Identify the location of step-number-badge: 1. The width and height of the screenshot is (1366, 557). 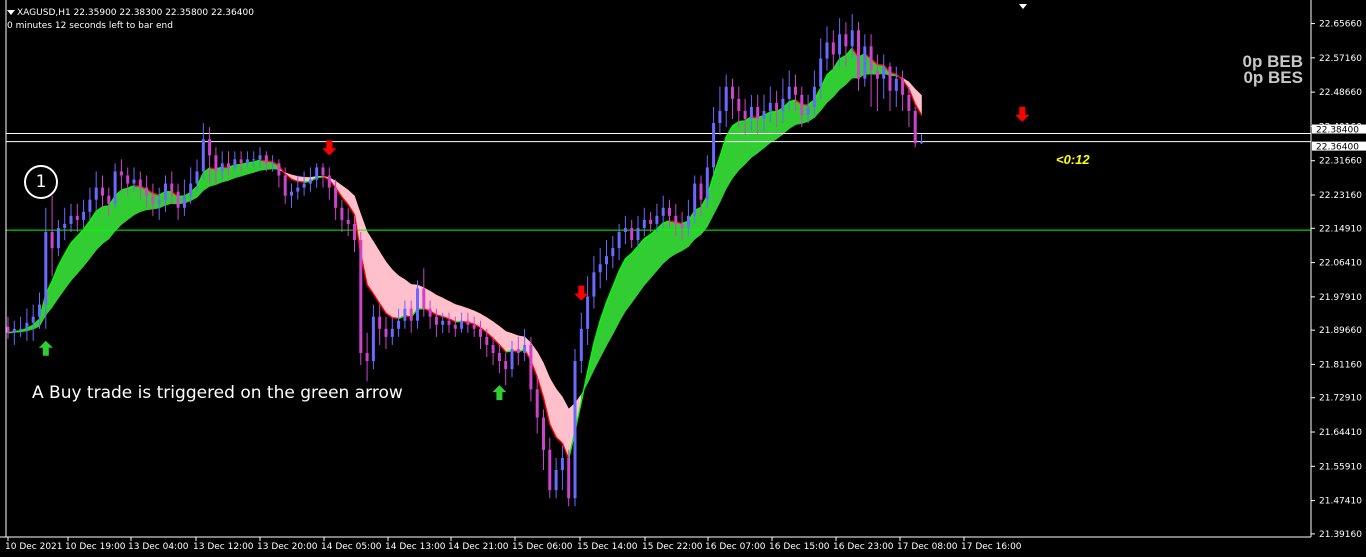
(41, 182).